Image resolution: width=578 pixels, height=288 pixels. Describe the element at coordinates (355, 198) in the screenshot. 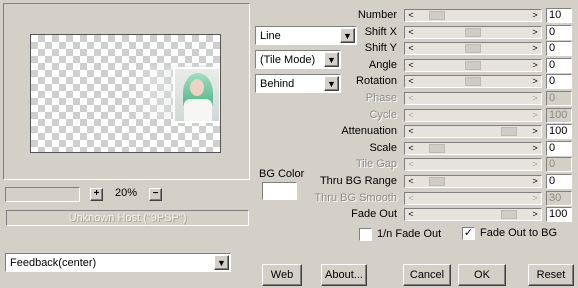

I see `param-label: Thru BG Smooth` at that location.